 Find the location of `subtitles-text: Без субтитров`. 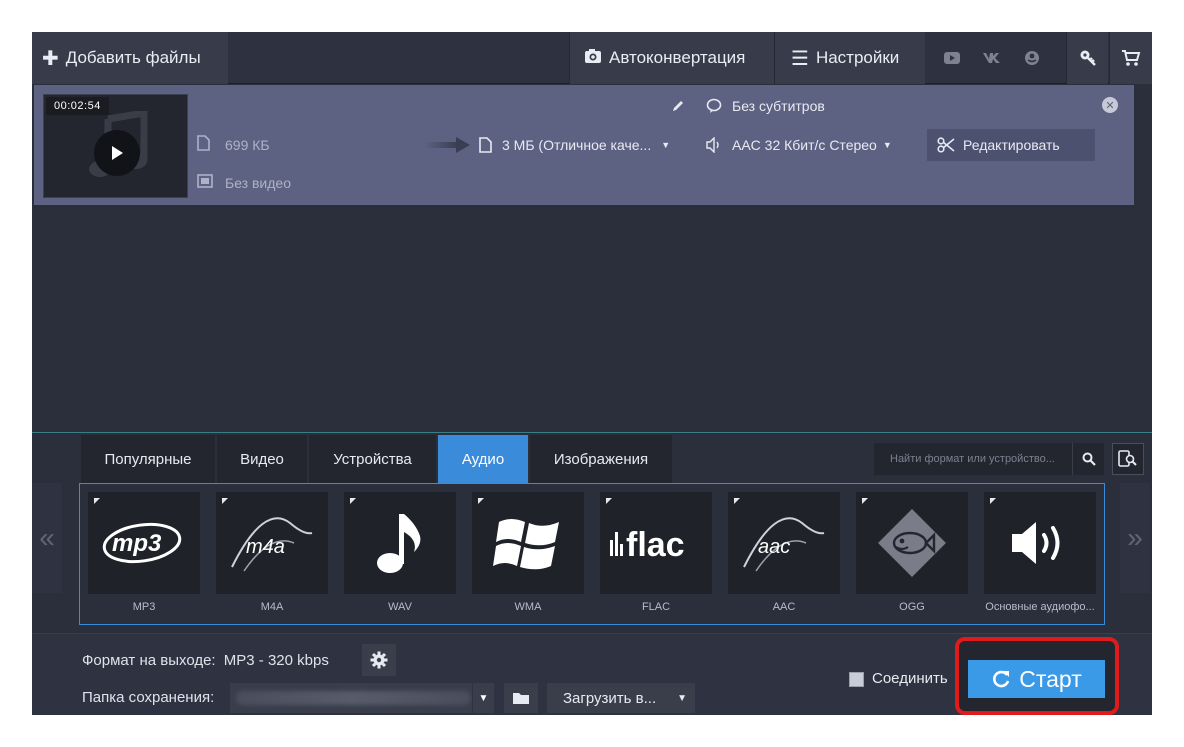

subtitles-text: Без субтитров is located at coordinates (778, 106).